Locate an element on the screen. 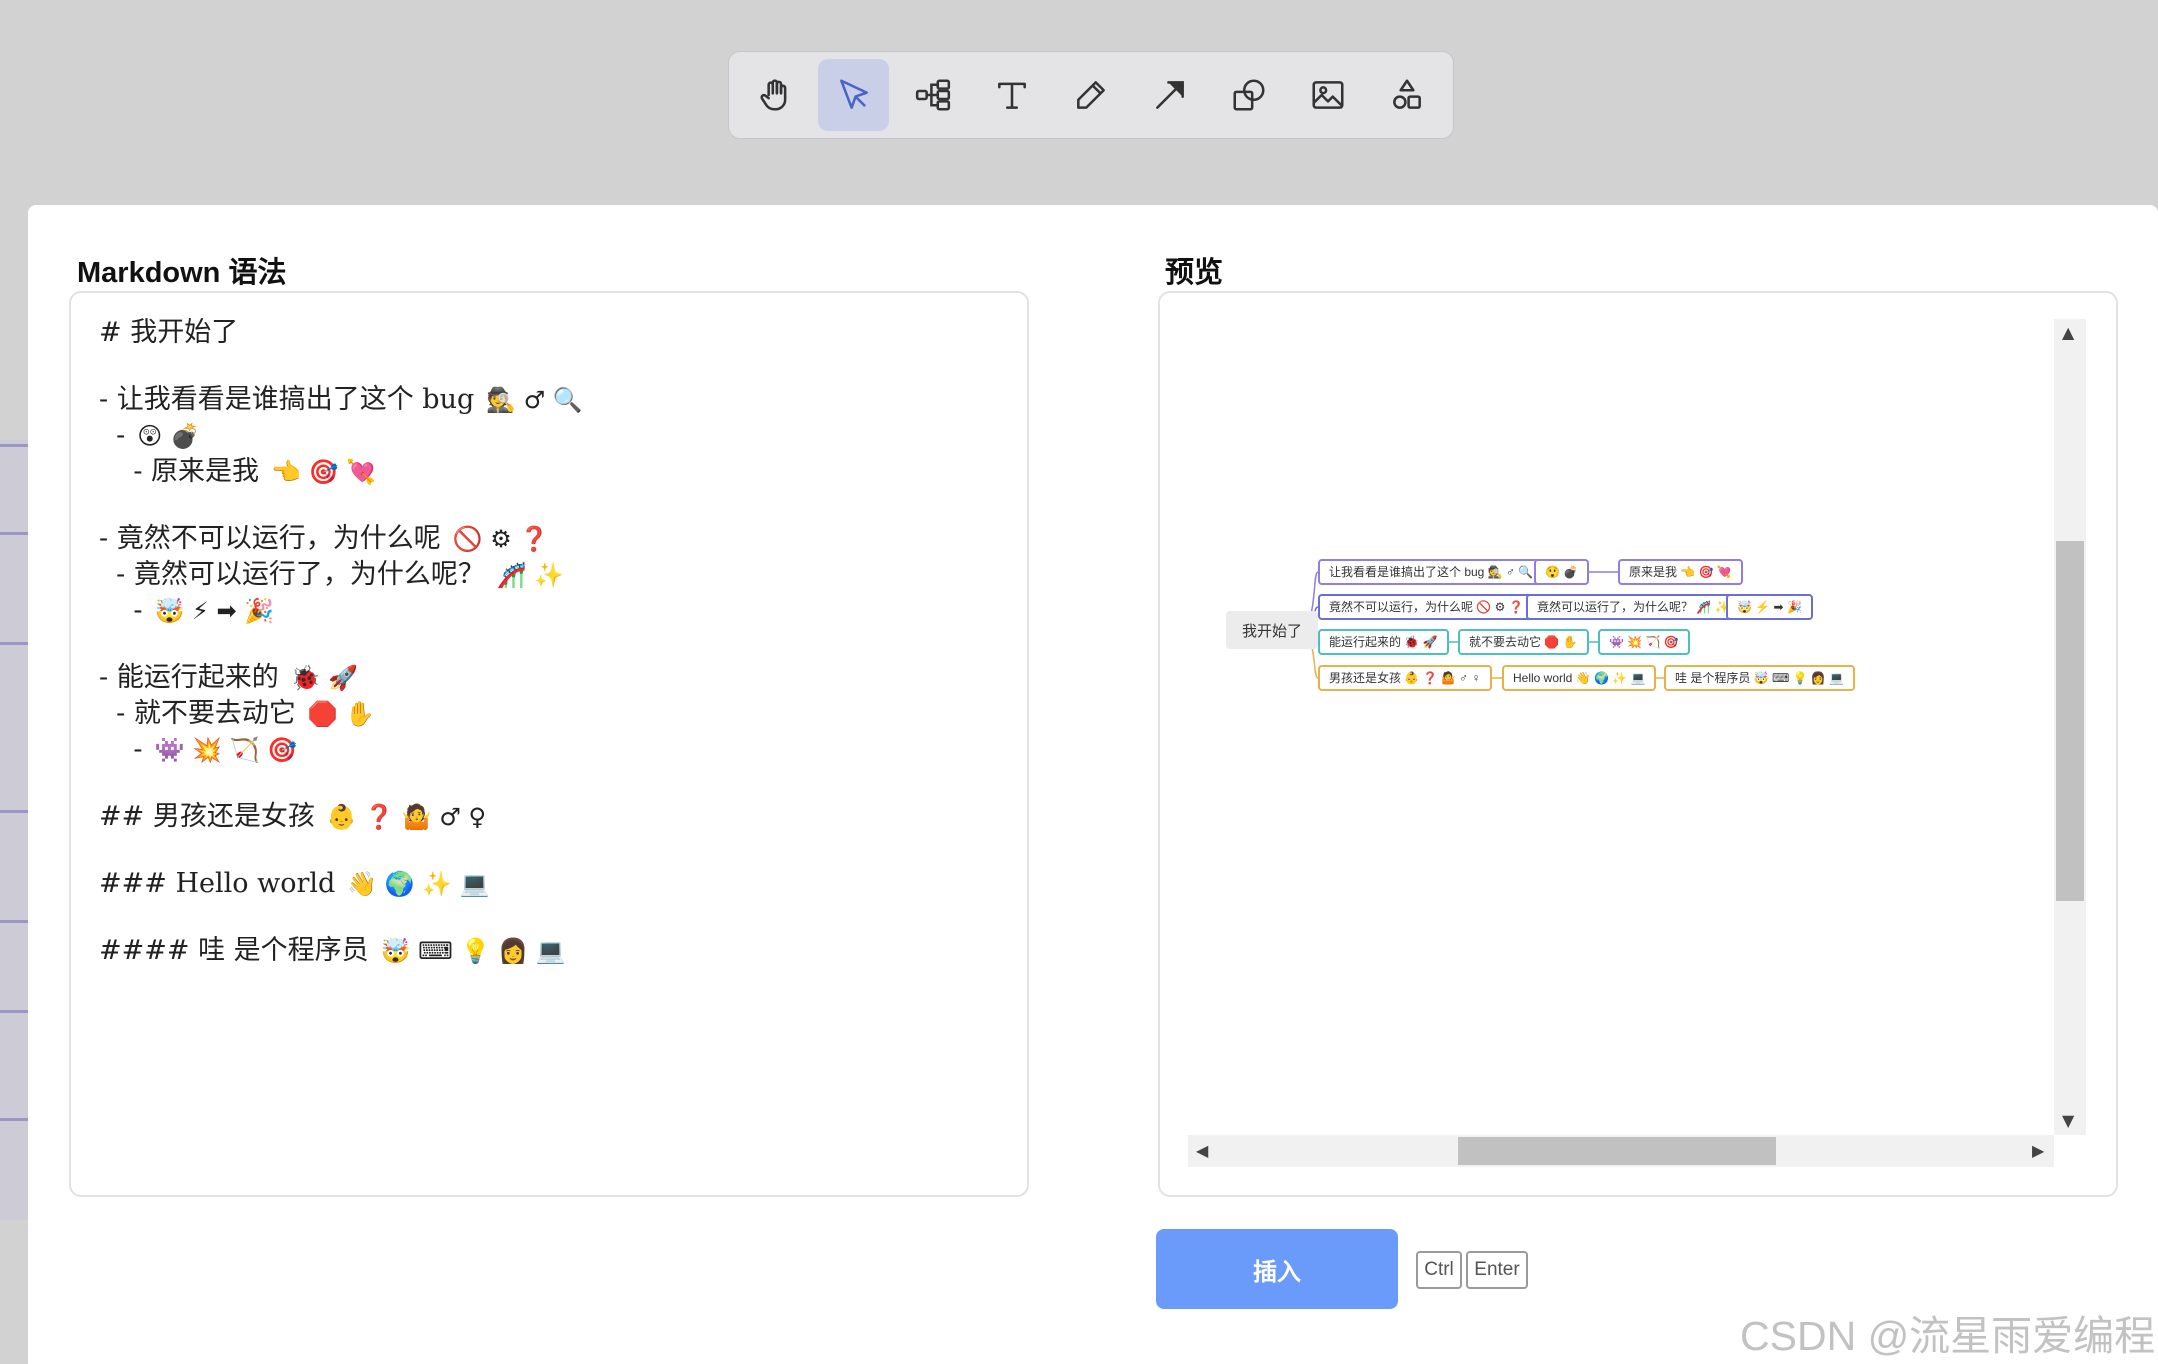 This screenshot has height=1364, width=2158. editor-line-emoji: 👶 ❓ 🤷 ♂ ♀ is located at coordinates (406, 817).